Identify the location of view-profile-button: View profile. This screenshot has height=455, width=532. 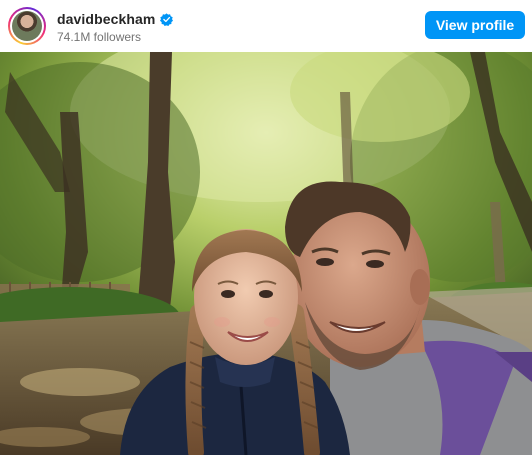
(475, 25).